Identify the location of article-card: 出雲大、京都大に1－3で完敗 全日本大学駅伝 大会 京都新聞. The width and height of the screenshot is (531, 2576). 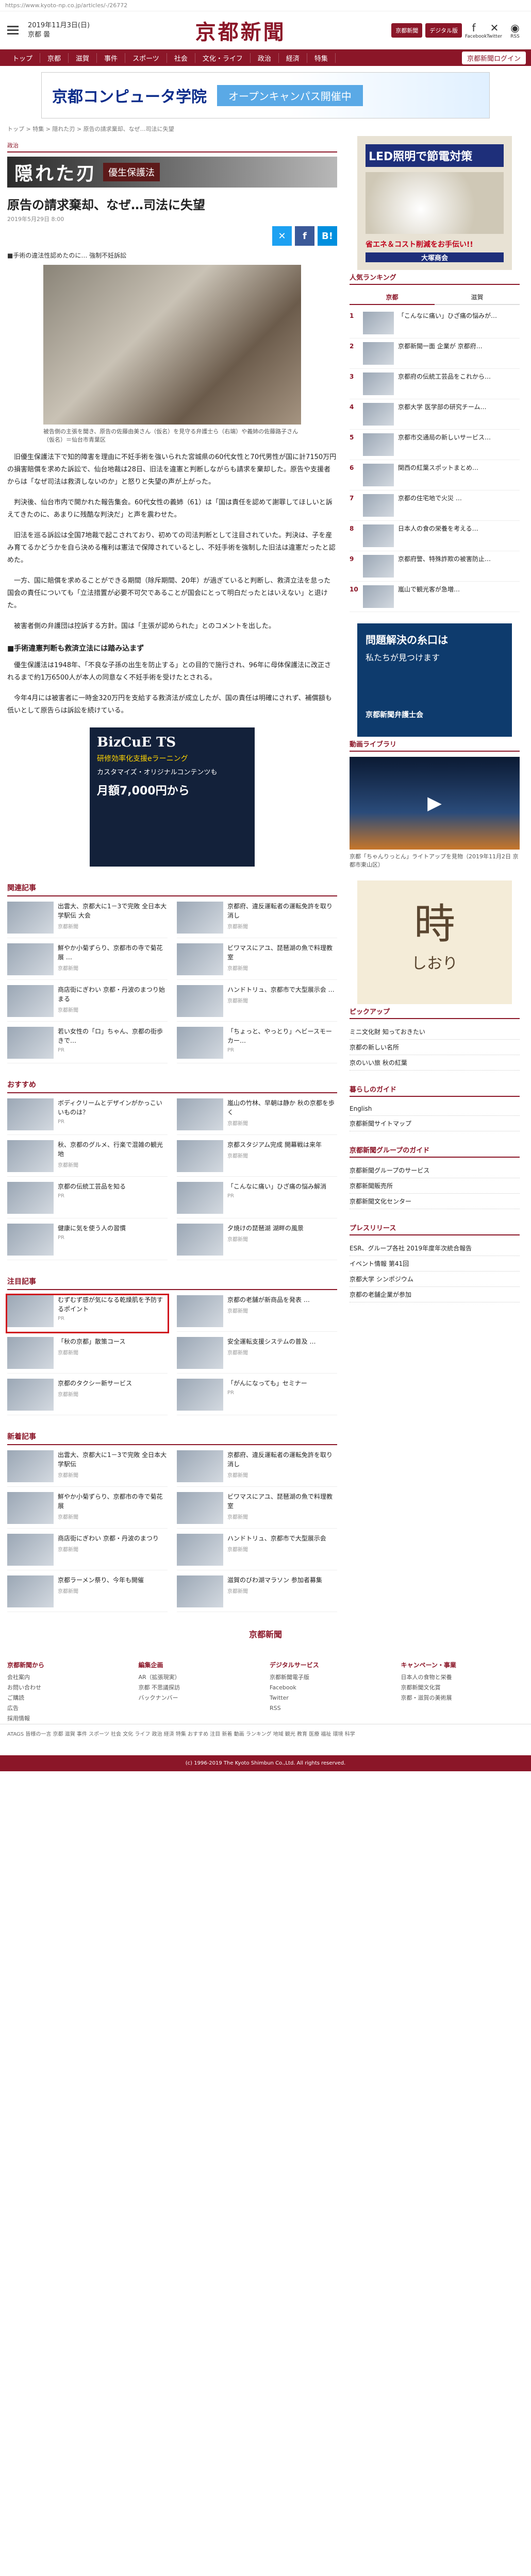
(88, 920).